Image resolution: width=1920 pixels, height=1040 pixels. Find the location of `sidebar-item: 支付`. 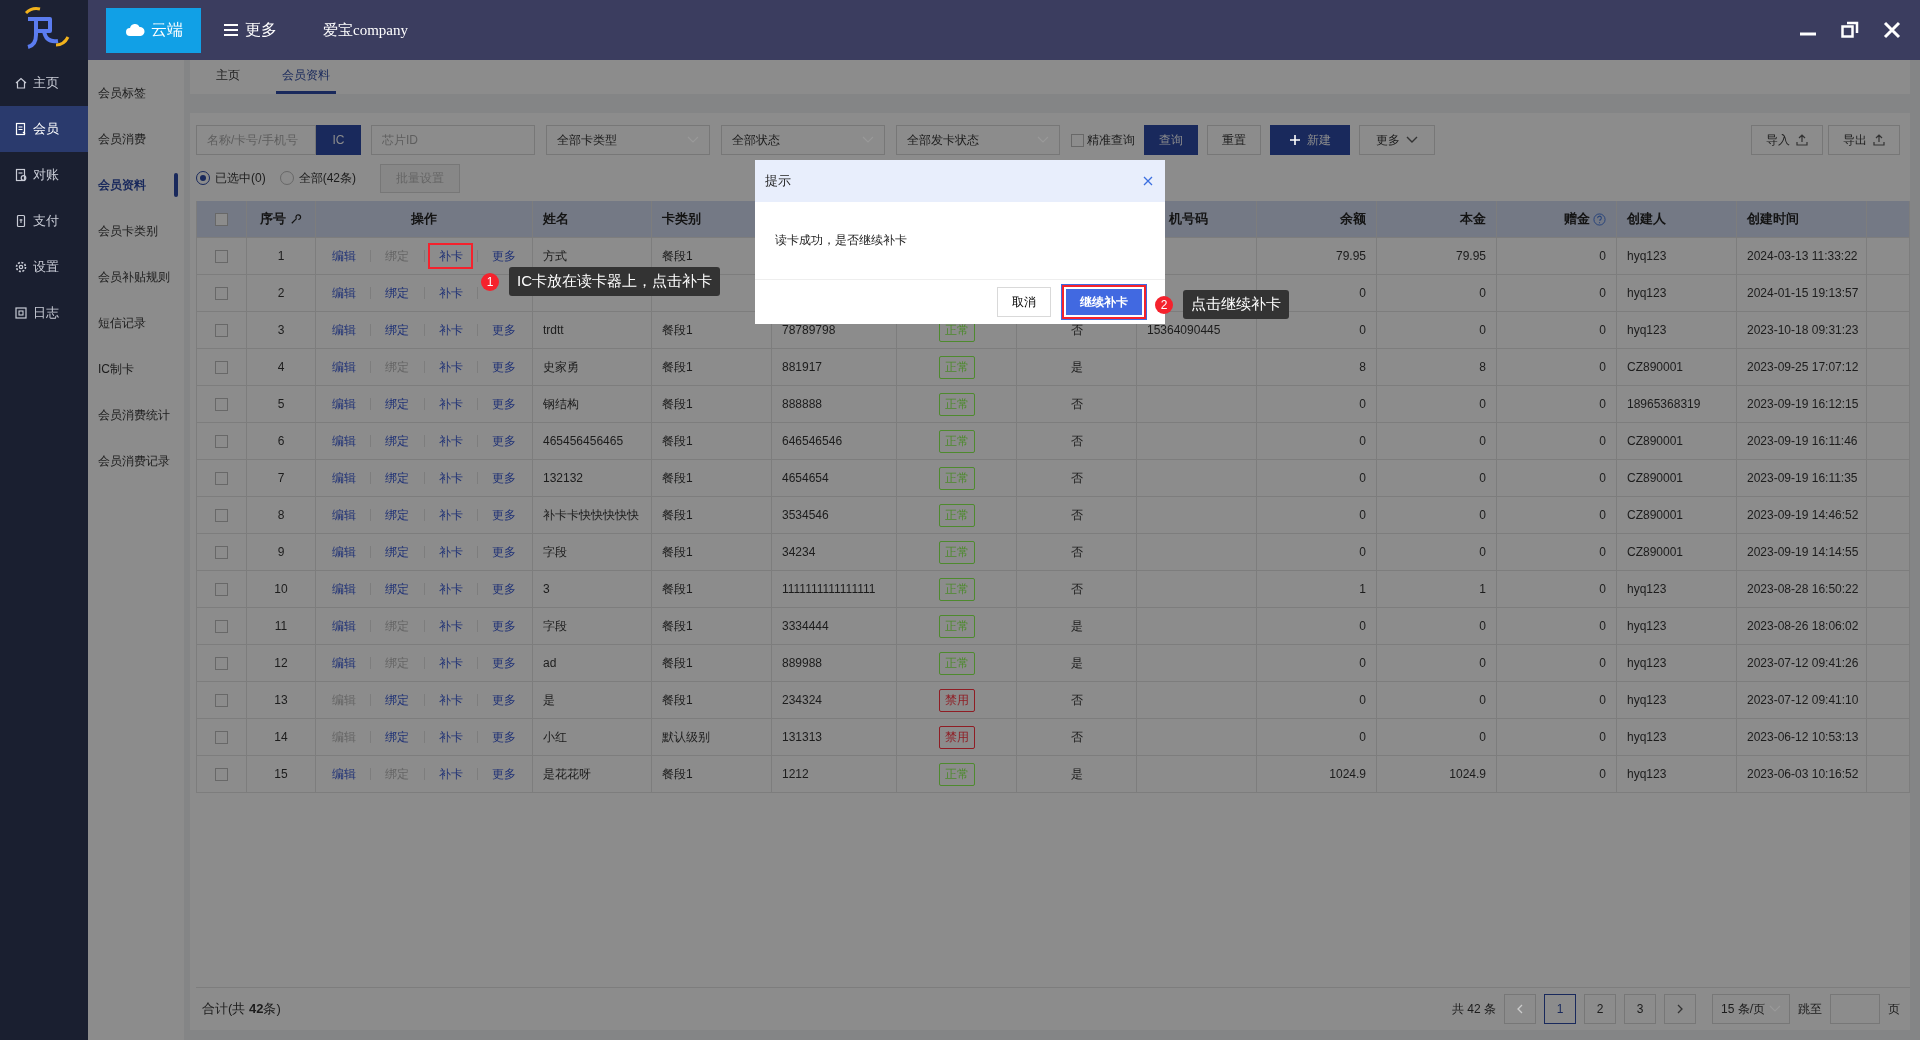

sidebar-item: 支付 is located at coordinates (44, 221).